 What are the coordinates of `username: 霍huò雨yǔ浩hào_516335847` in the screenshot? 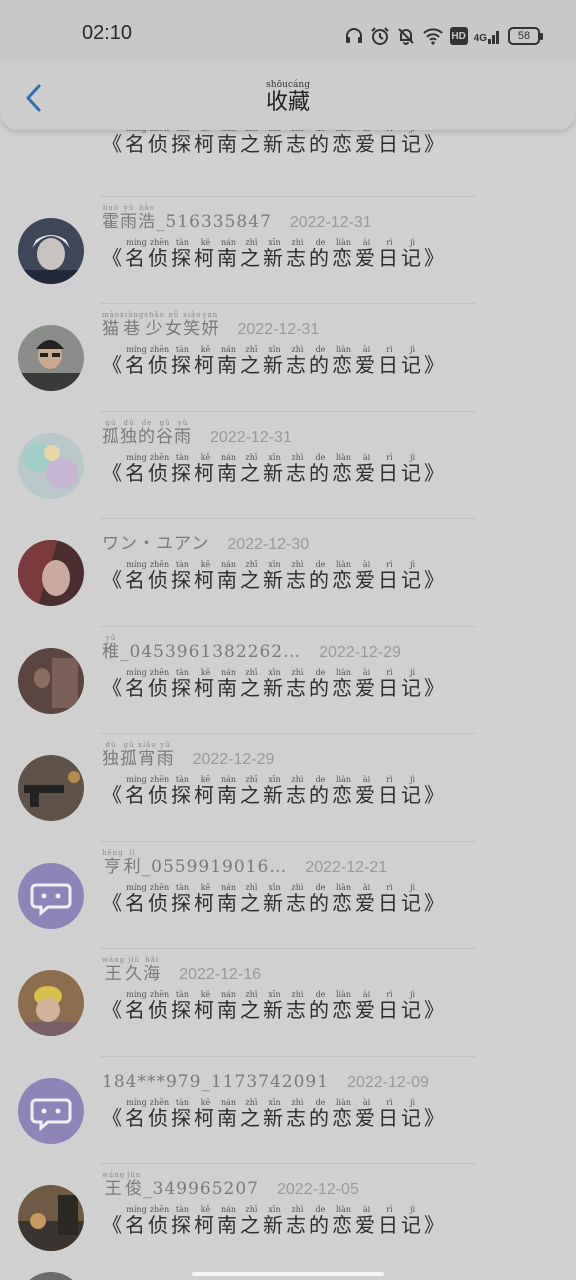 It's located at (187, 218).